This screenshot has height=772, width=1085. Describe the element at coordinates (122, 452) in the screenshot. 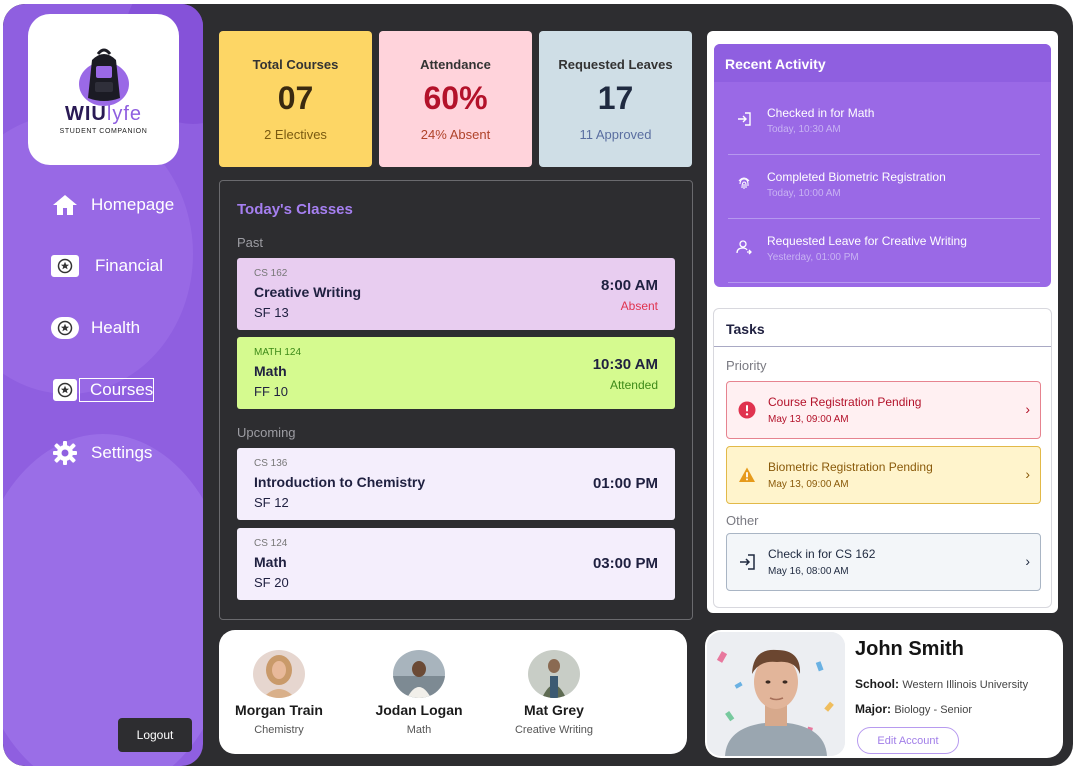

I see `sidebar-item-label: Settings` at that location.